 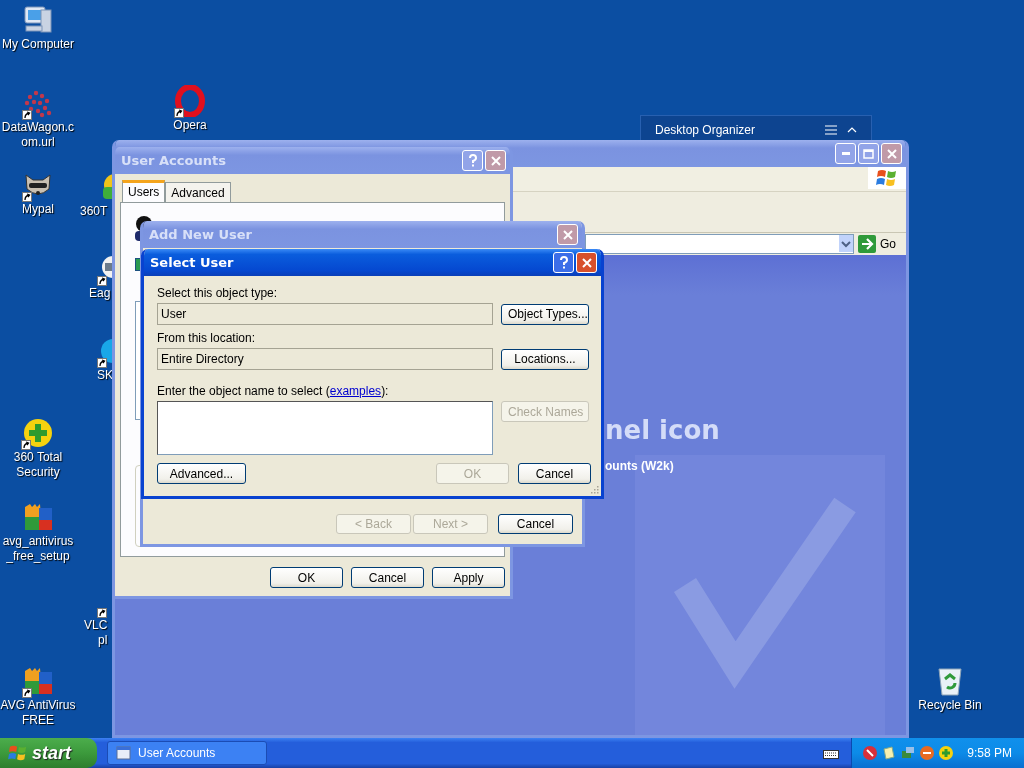 What do you see at coordinates (200, 234) in the screenshot?
I see `window-title: Add New User` at bounding box center [200, 234].